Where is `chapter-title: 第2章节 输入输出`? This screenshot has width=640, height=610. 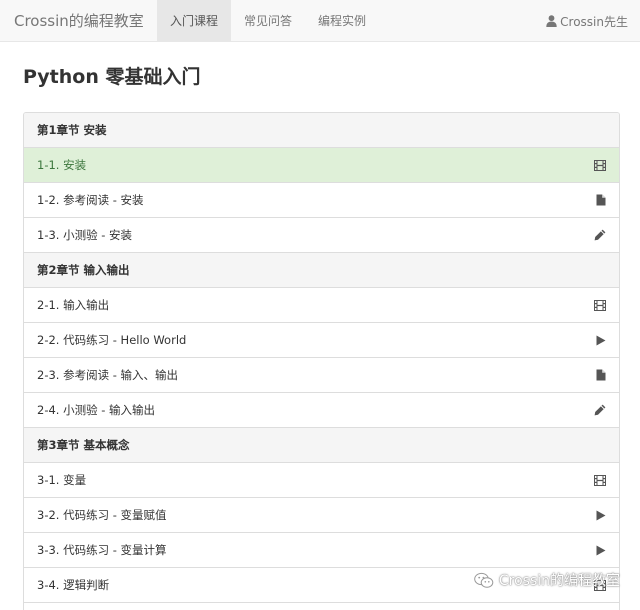 chapter-title: 第2章节 输入输出 is located at coordinates (83, 270).